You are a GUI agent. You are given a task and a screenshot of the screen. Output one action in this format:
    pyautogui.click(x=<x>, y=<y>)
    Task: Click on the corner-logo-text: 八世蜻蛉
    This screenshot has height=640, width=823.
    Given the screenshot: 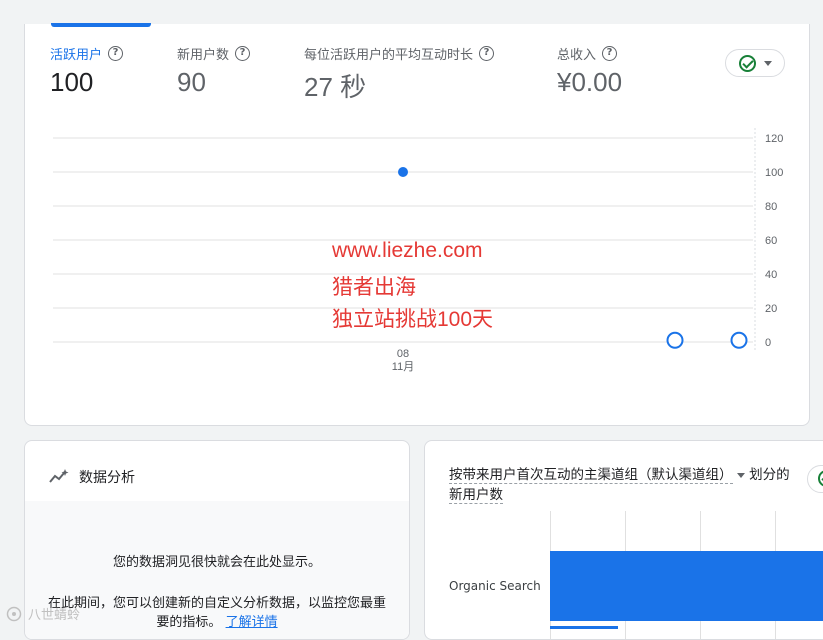 What is the action you would take?
    pyautogui.click(x=54, y=615)
    